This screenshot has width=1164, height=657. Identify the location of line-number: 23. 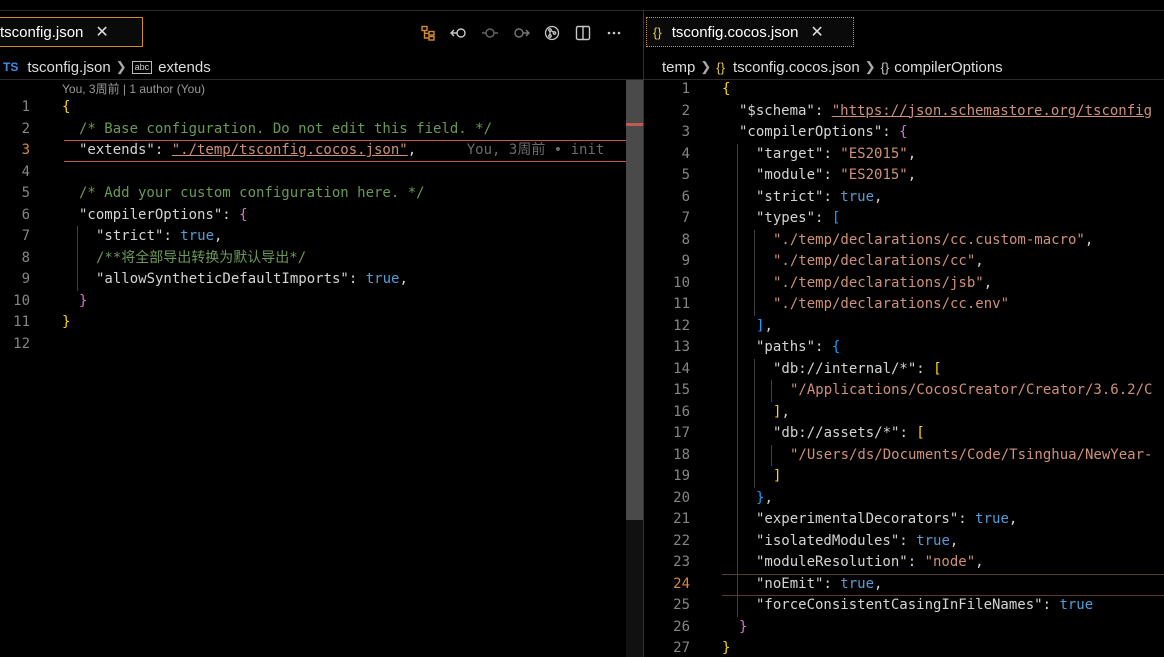
(681, 562).